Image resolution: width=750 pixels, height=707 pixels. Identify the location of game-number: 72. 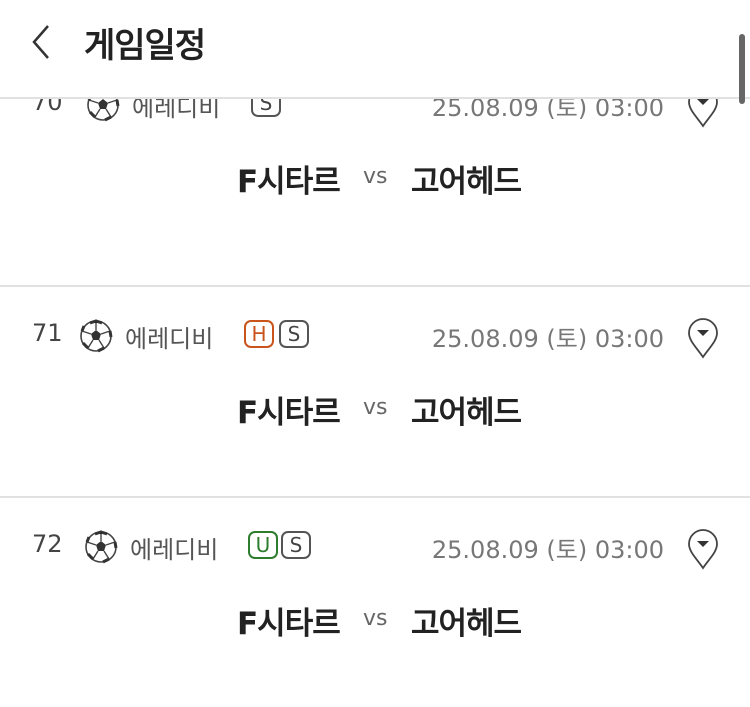
(47, 544).